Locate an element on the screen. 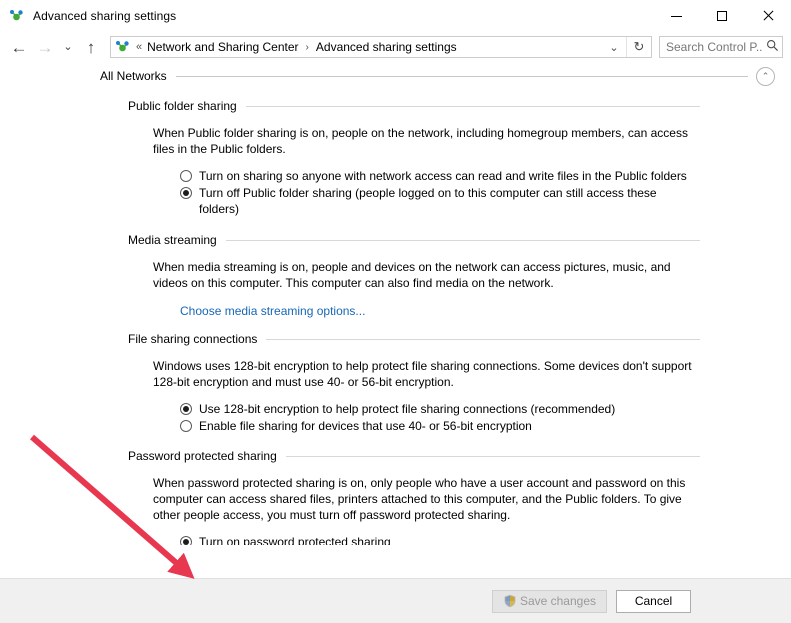  chevron-down-icon: ⌄ is located at coordinates (614, 47).